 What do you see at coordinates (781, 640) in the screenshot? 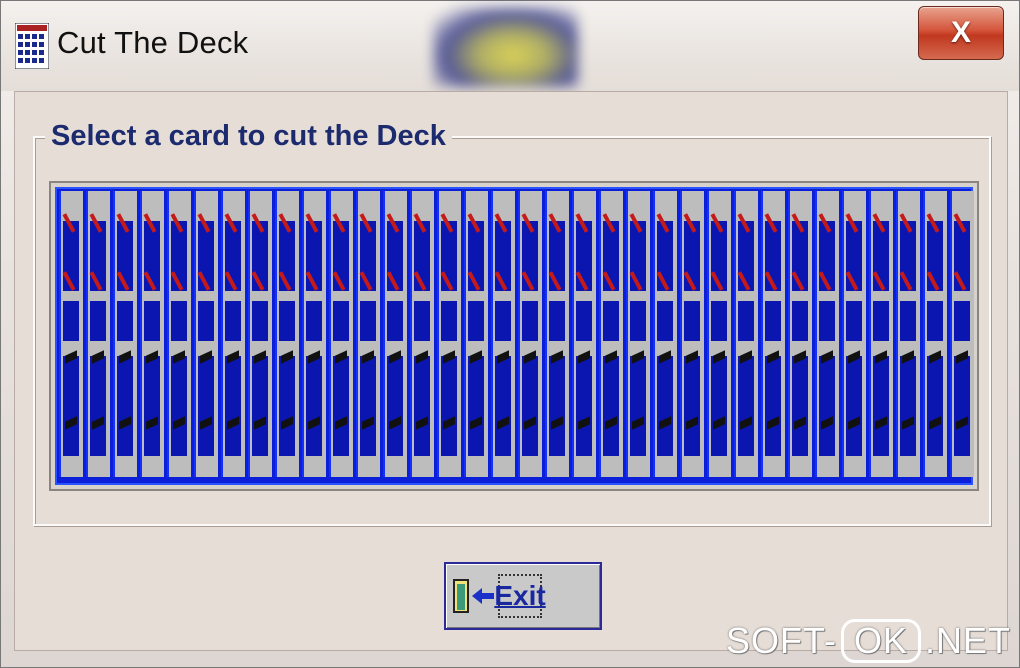
I see `watermark-left: SOFT-` at bounding box center [781, 640].